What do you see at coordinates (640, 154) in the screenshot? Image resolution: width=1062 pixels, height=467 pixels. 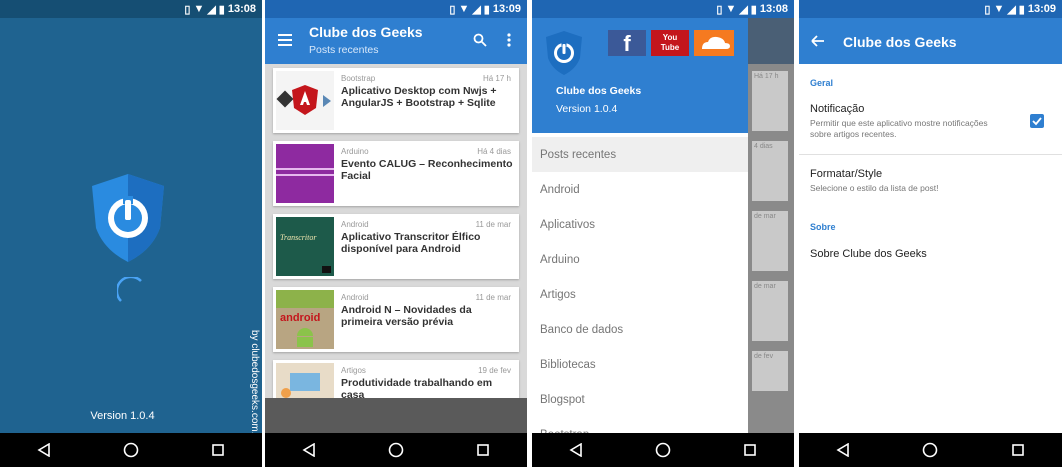 I see `drawer-item-posts-recentes: Posts recentes` at bounding box center [640, 154].